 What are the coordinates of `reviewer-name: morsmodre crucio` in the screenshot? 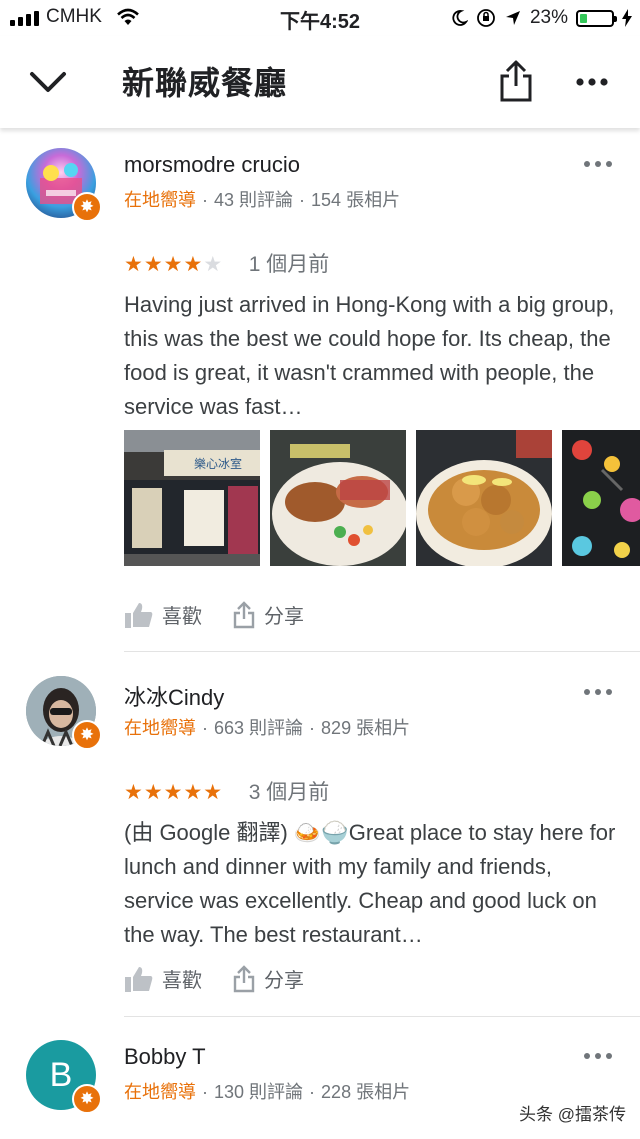 It's located at (212, 165).